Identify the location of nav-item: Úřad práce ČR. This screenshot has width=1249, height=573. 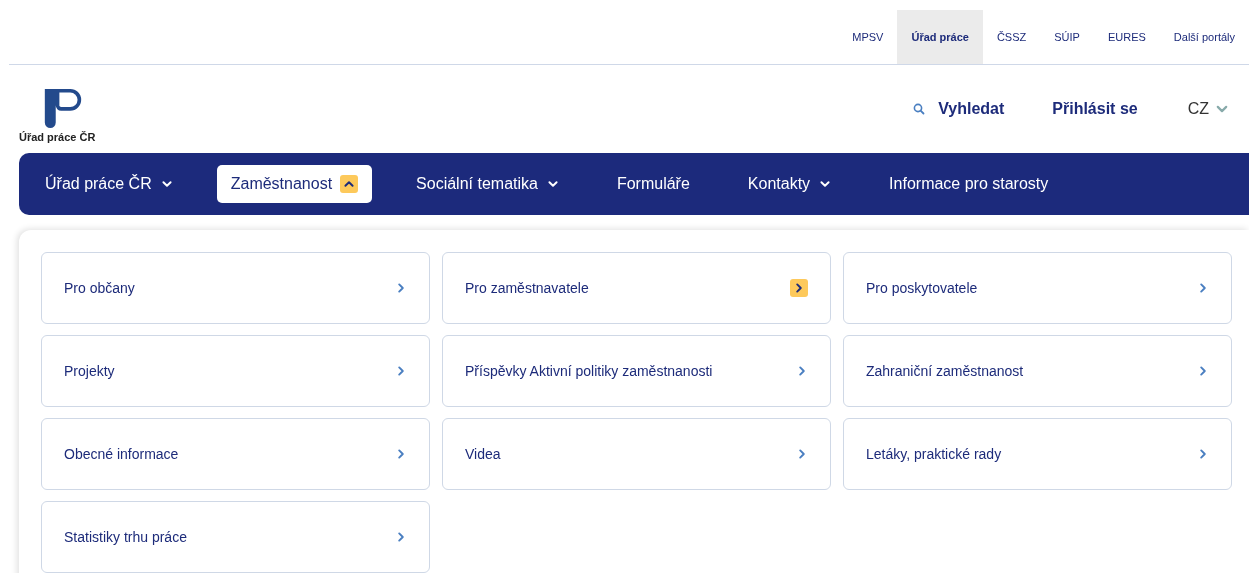
(109, 184).